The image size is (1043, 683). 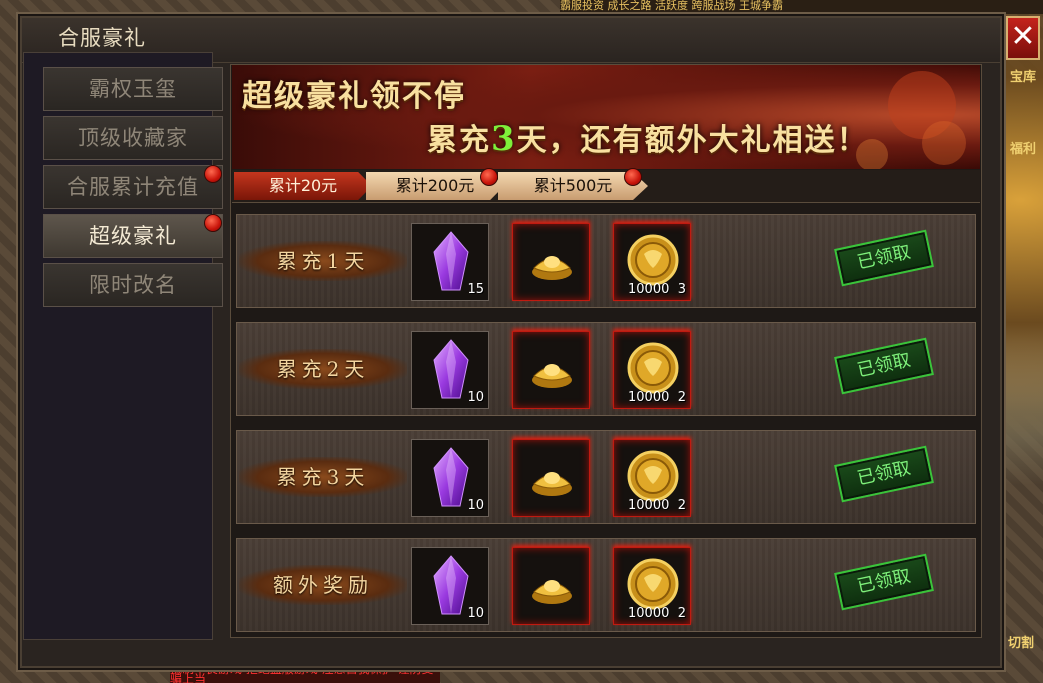 What do you see at coordinates (133, 285) in the screenshot?
I see `sidebar-item-rename: 限时改名` at bounding box center [133, 285].